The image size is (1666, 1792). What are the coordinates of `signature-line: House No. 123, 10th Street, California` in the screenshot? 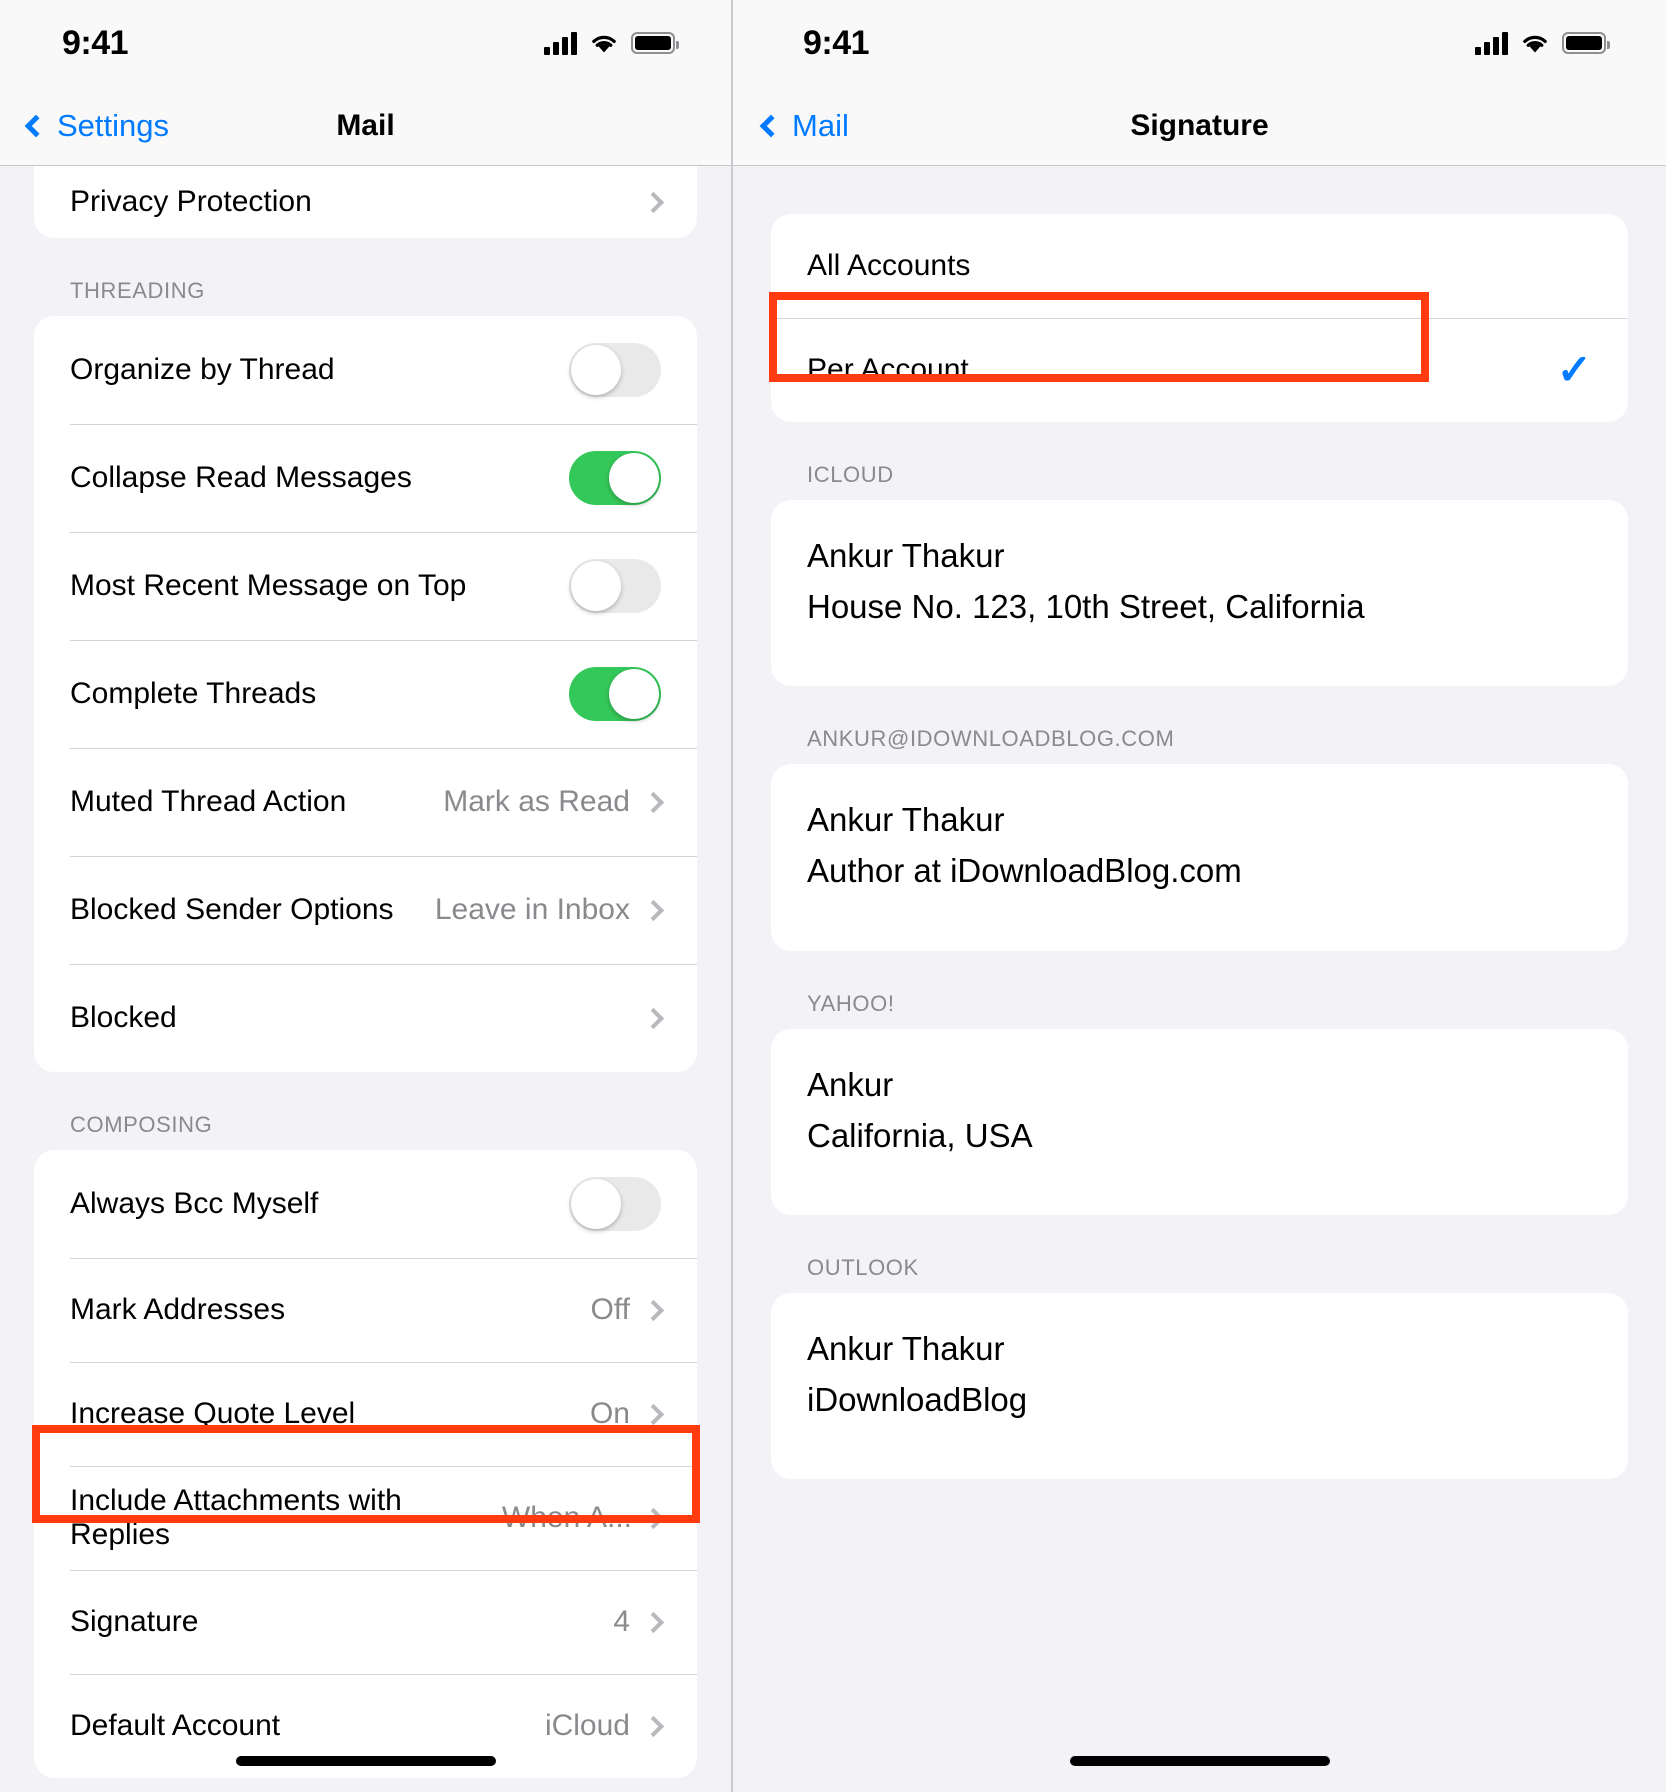 It's located at (1086, 607).